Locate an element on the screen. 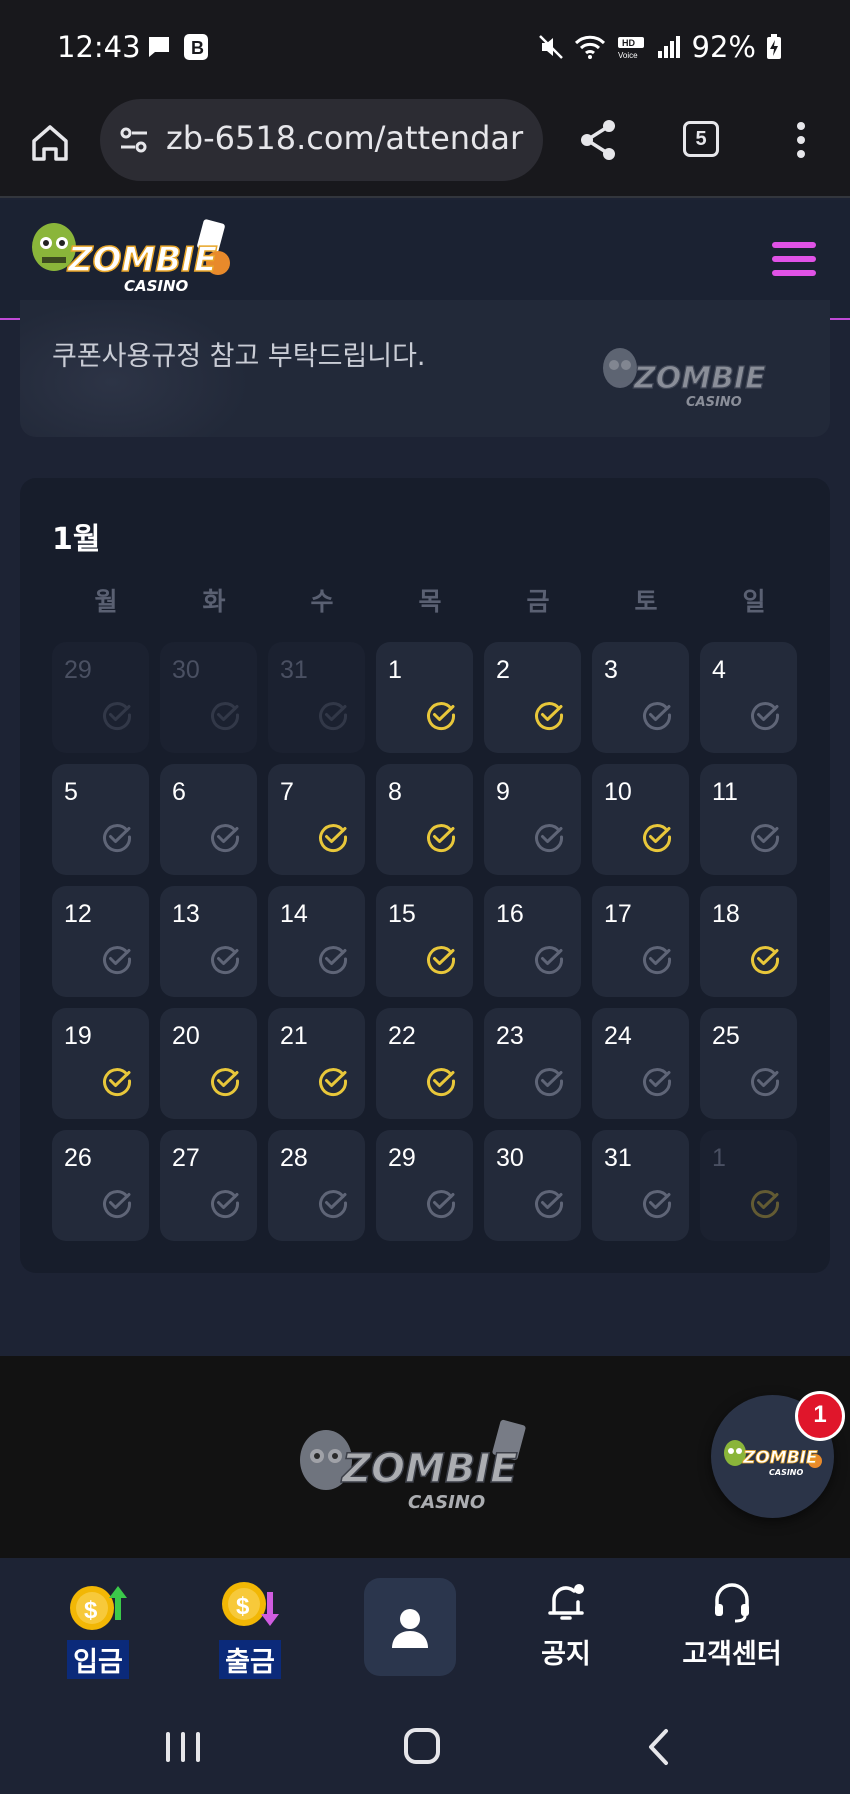 This screenshot has height=1794, width=850. status-time: 12:43 is located at coordinates (99, 47).